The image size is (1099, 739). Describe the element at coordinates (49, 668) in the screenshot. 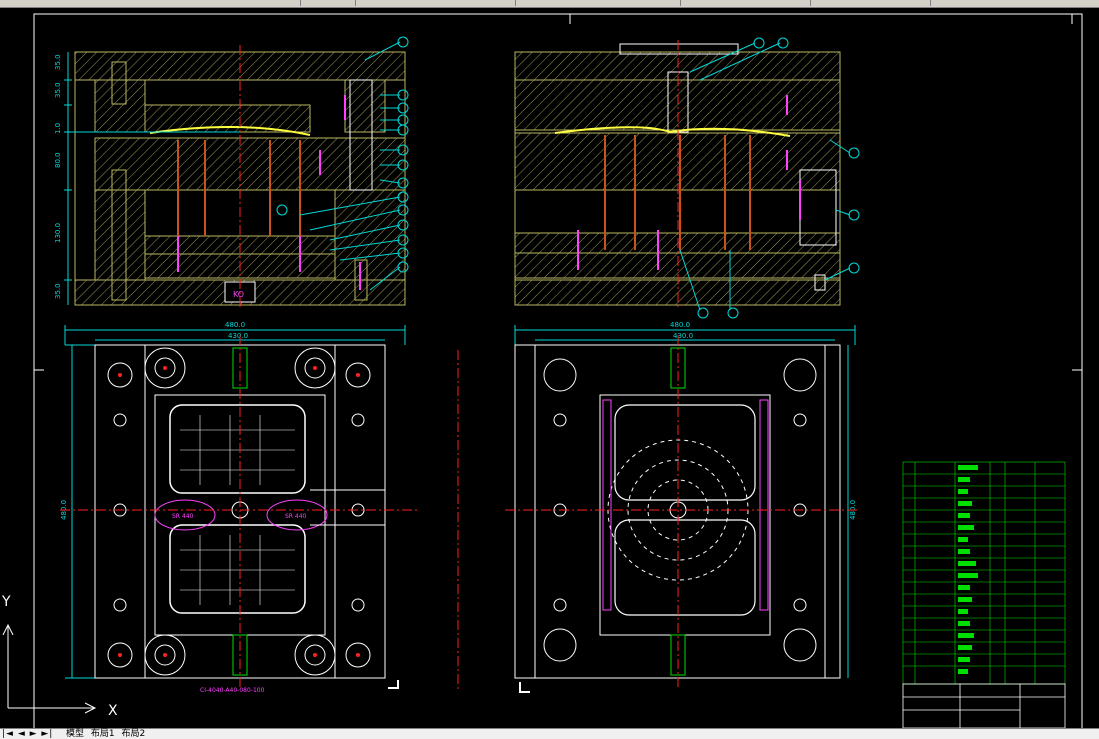

I see `ucs-icon` at that location.